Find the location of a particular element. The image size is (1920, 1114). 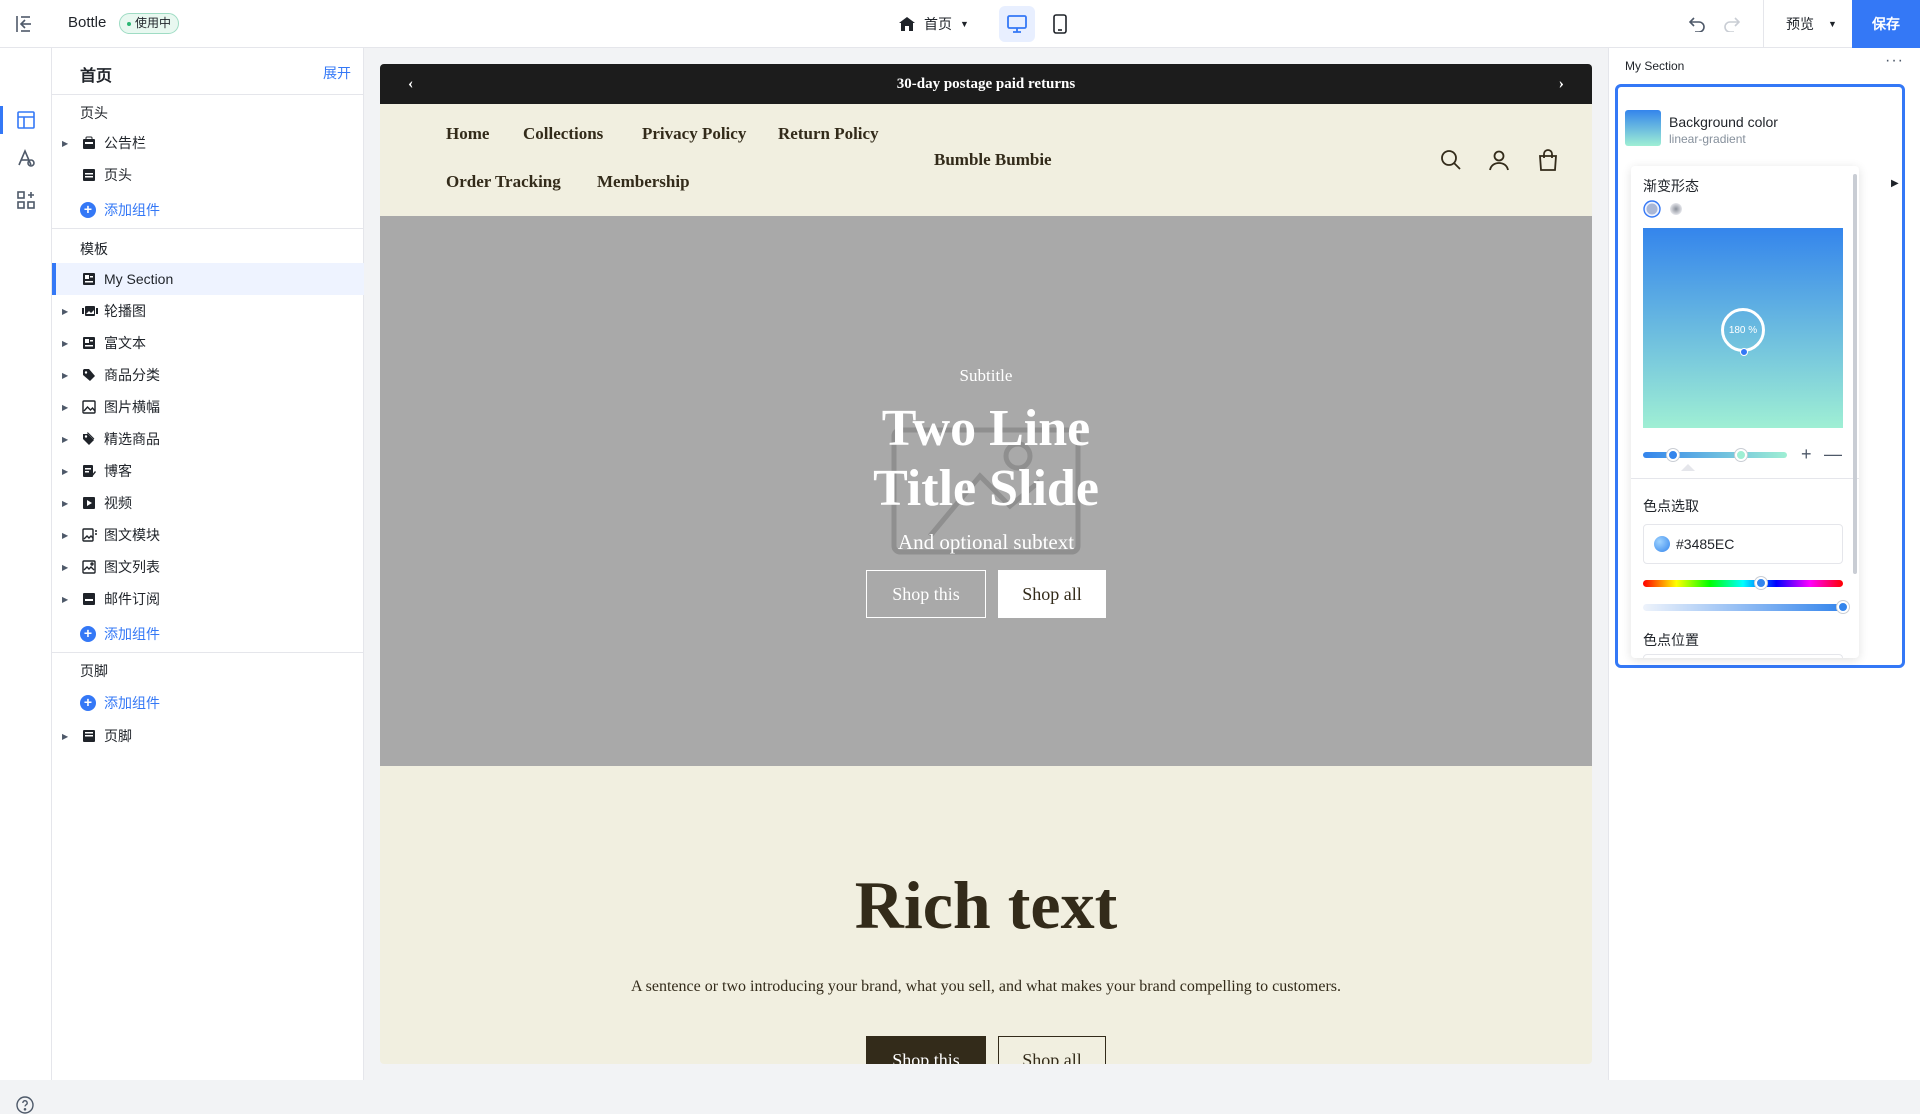

image-text-icon is located at coordinates (89, 535).